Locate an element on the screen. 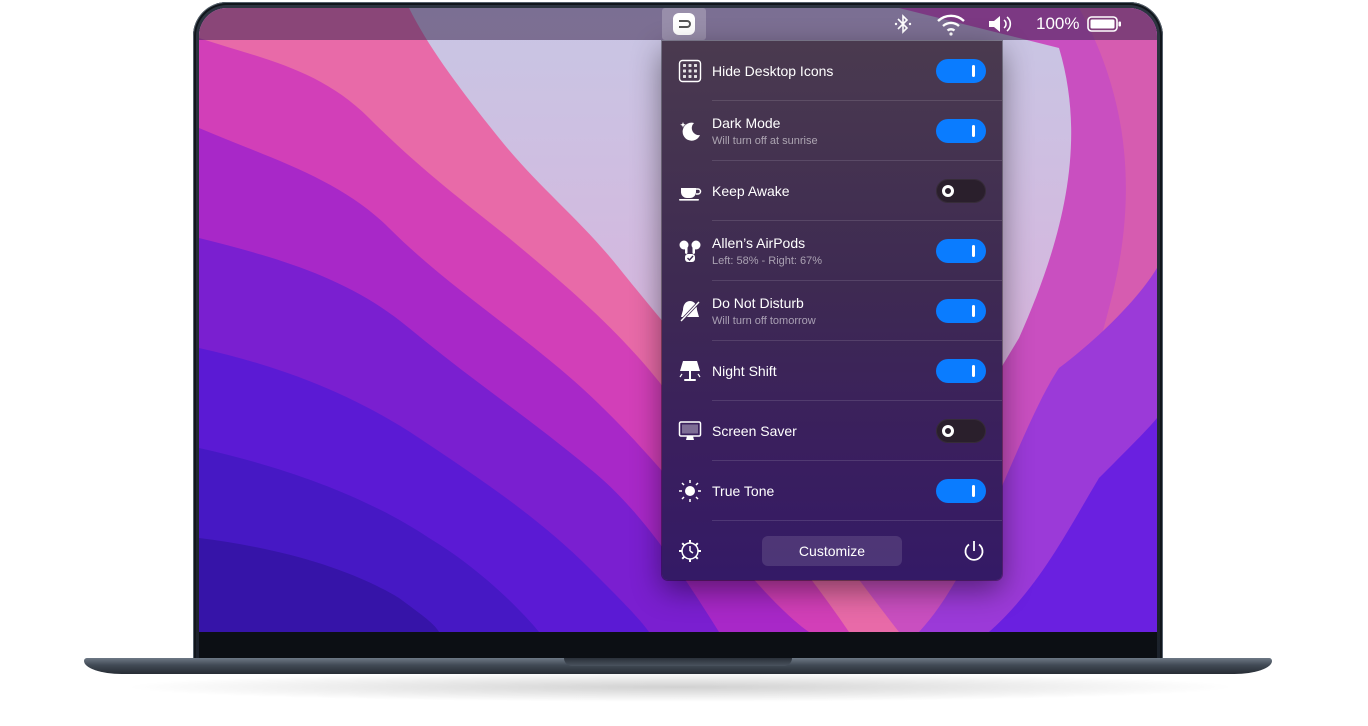  true-tone-toggle is located at coordinates (961, 491).